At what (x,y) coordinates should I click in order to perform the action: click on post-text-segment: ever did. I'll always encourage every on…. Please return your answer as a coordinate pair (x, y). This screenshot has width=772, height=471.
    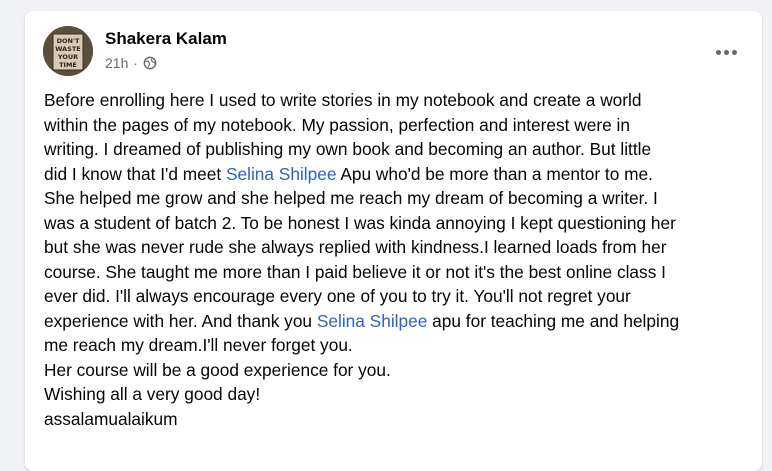
    Looking at the image, I should click on (337, 296).